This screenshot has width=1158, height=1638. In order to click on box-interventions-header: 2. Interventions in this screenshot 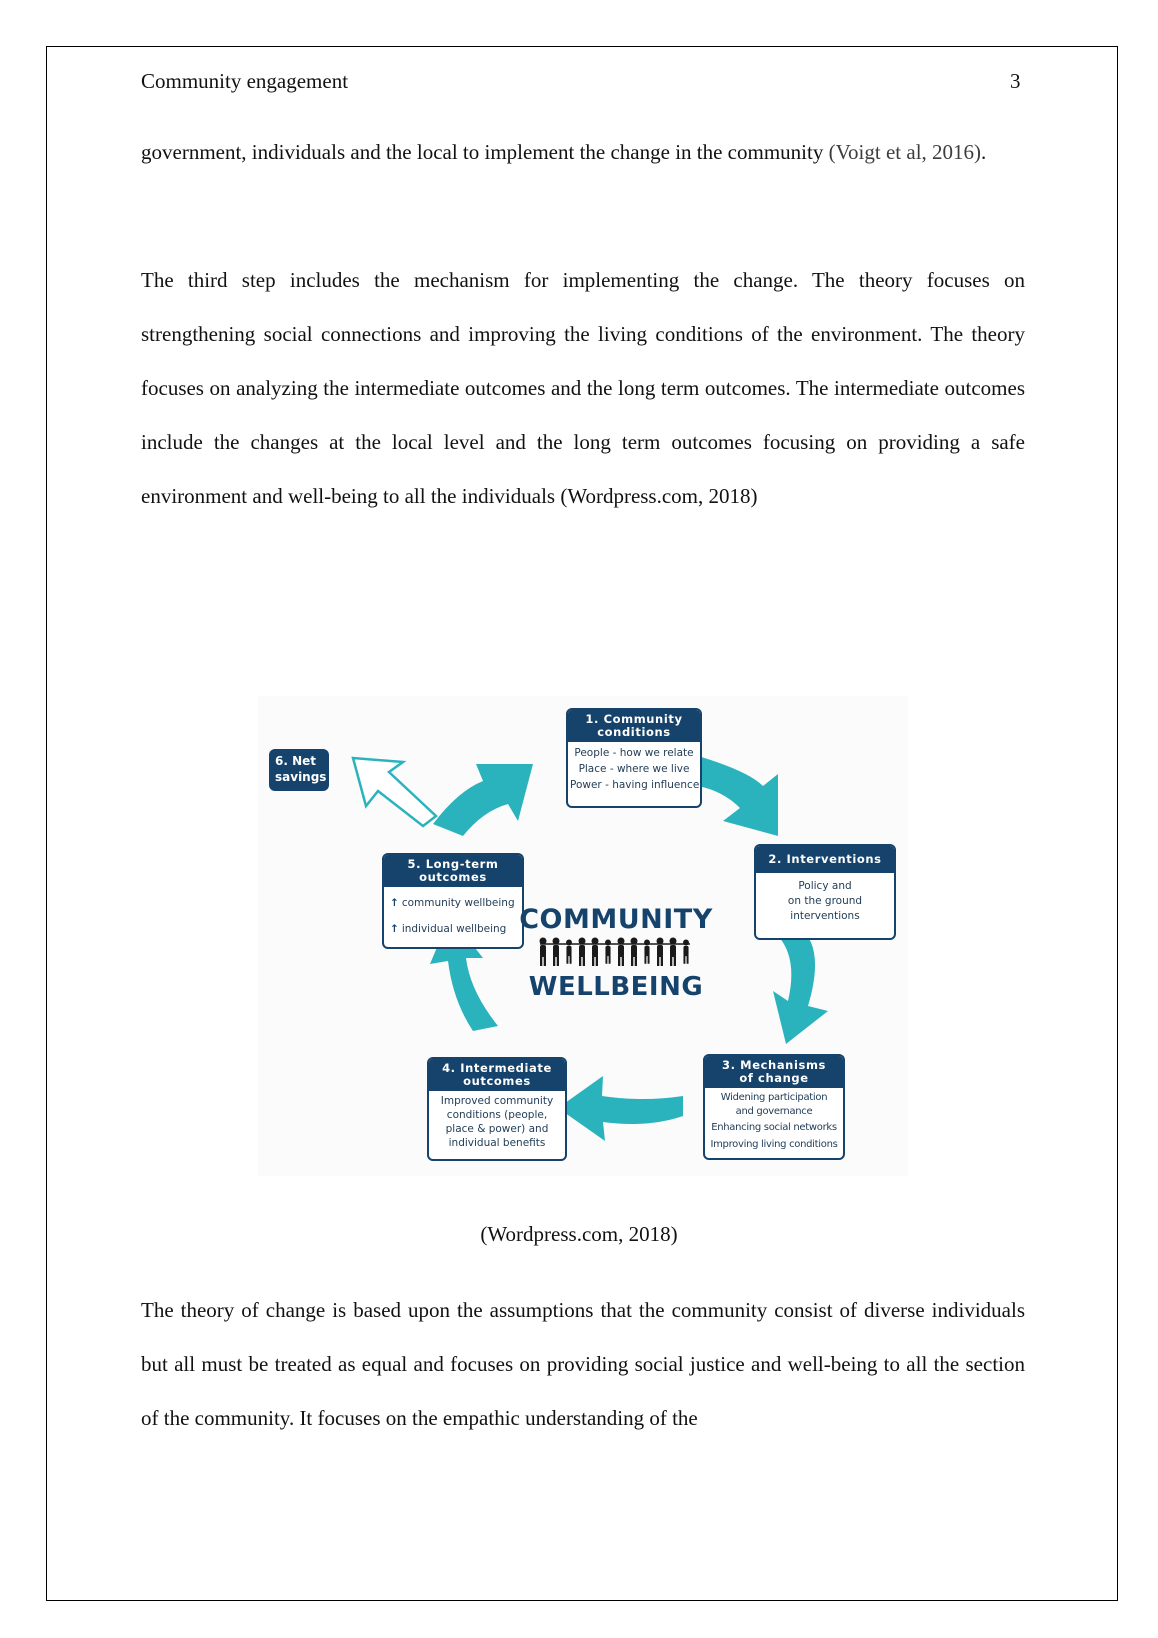, I will do `click(825, 859)`.